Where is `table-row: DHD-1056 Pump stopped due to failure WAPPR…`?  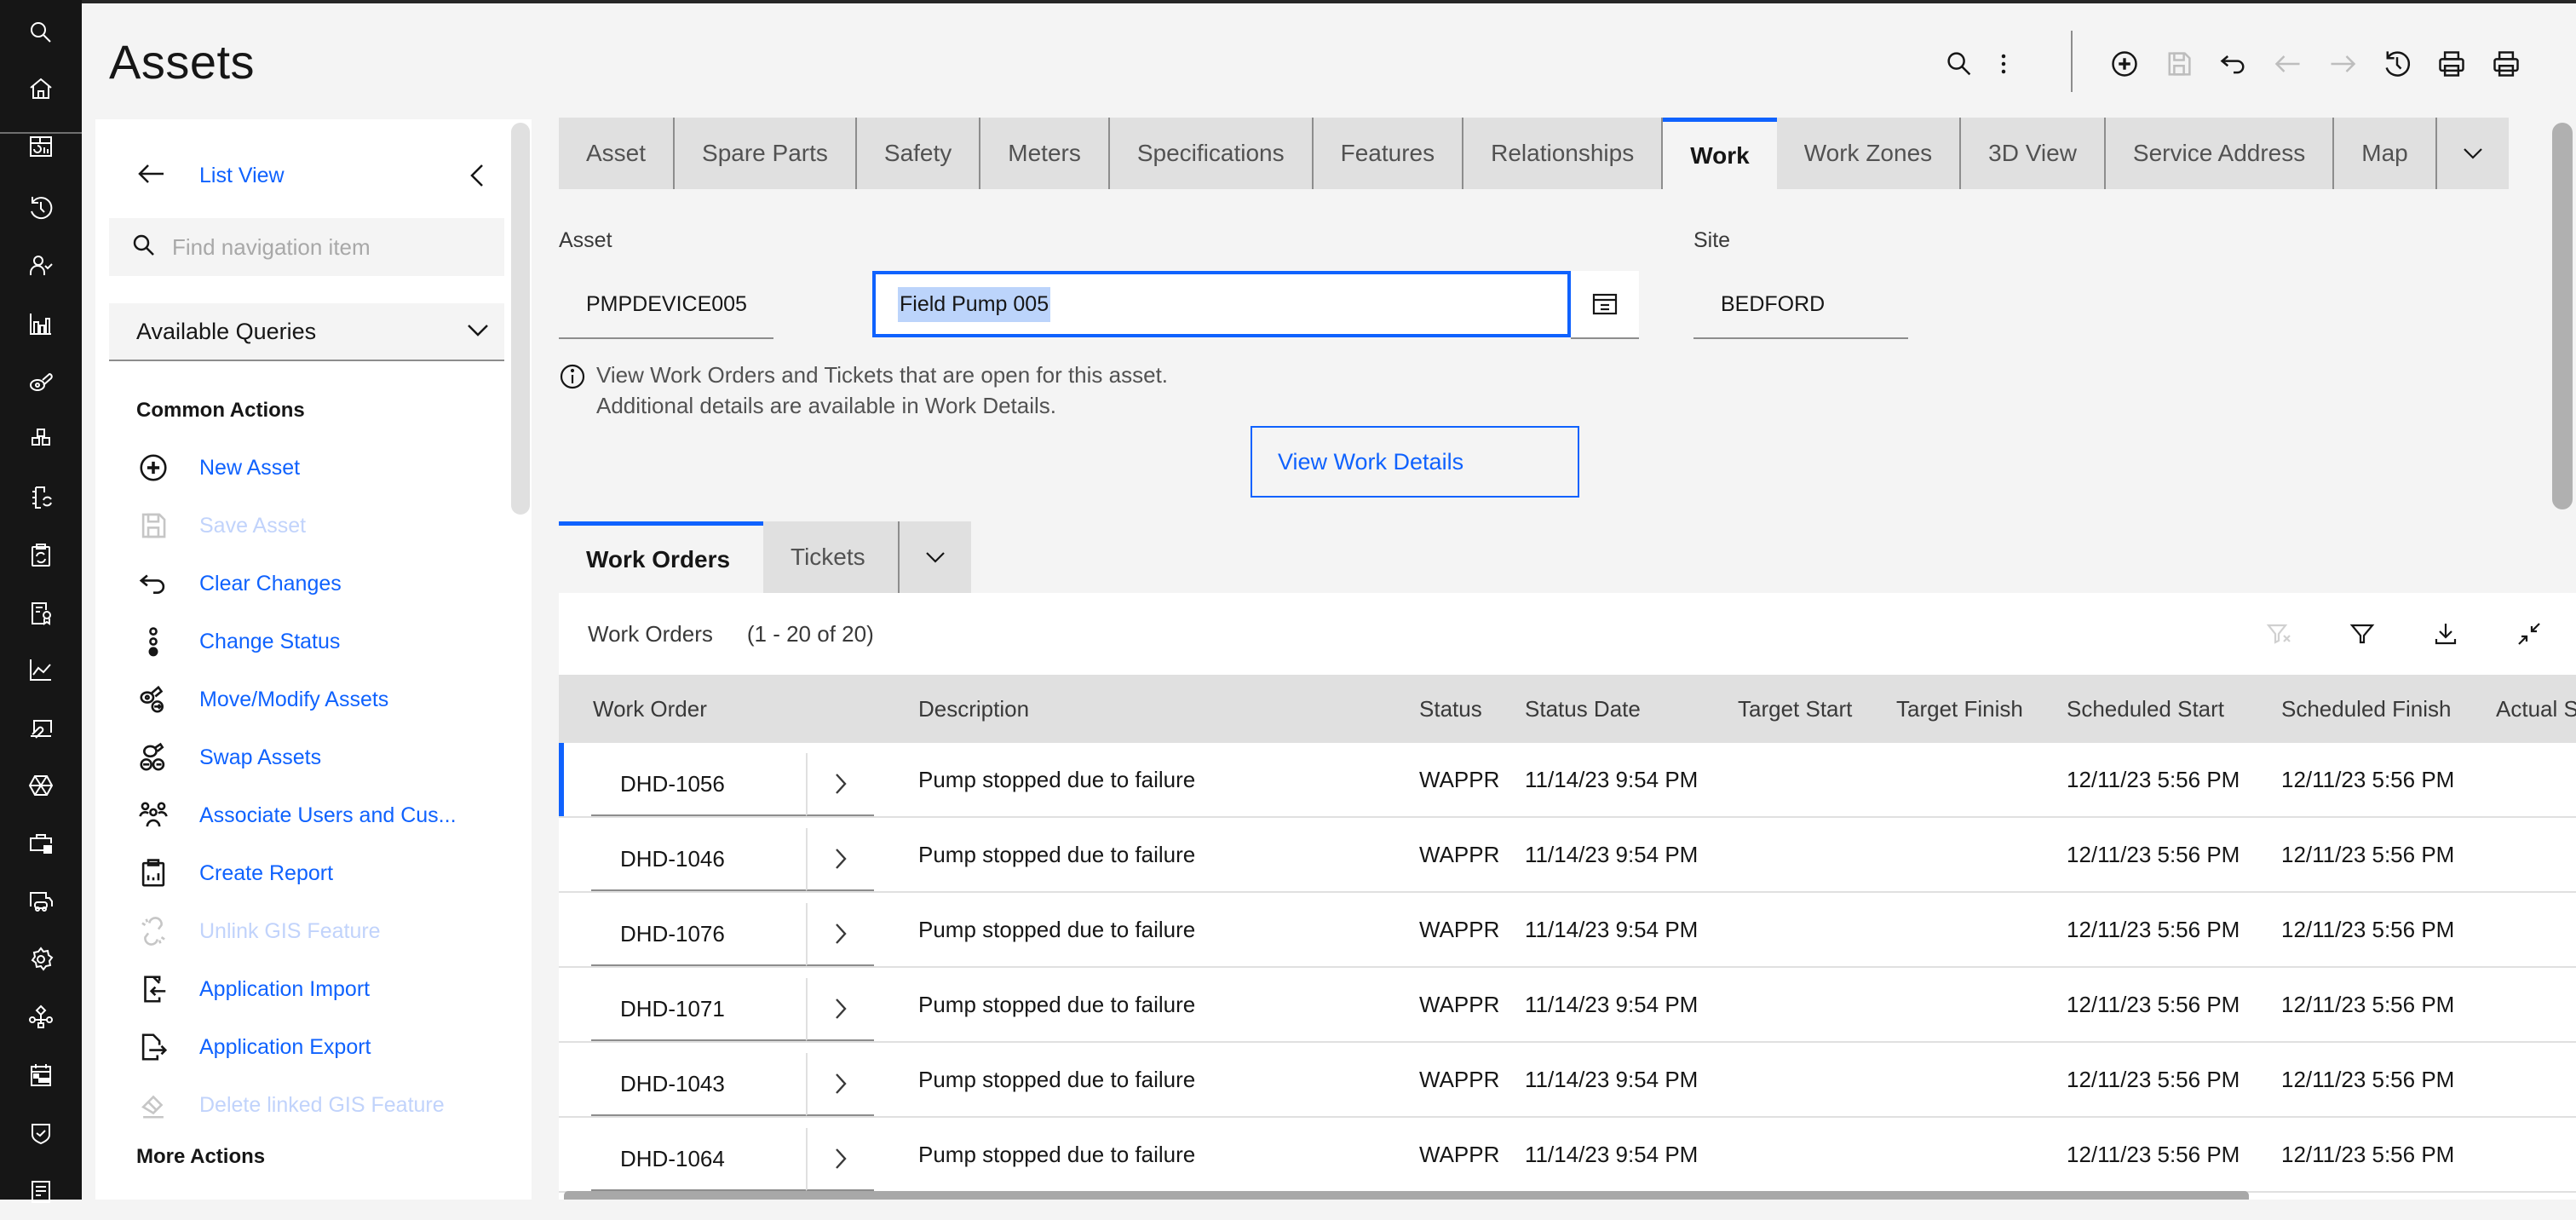
table-row: DHD-1056 Pump stopped due to failure WAPPR… is located at coordinates (1567, 781).